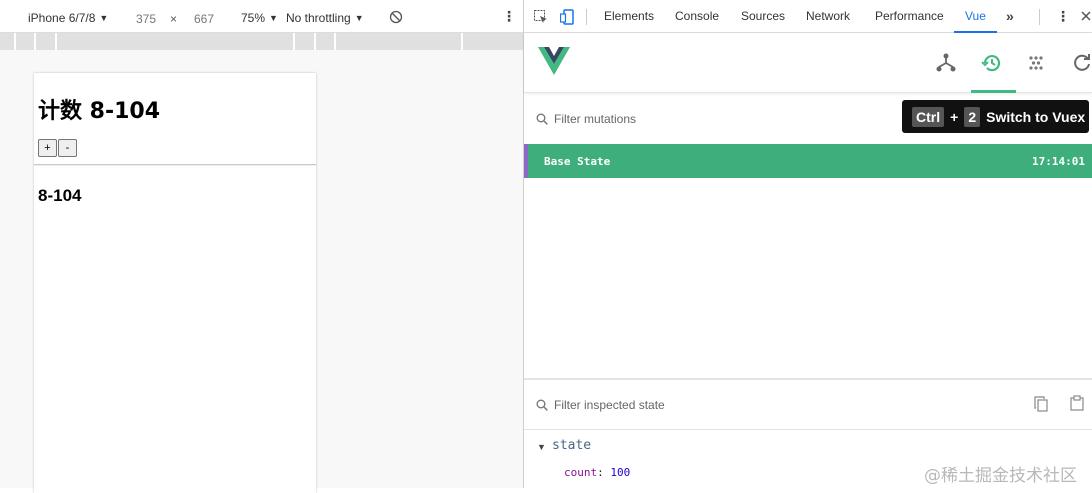 This screenshot has height=493, width=1092. Describe the element at coordinates (629, 16) in the screenshot. I see `tab-elements: Elements` at that location.